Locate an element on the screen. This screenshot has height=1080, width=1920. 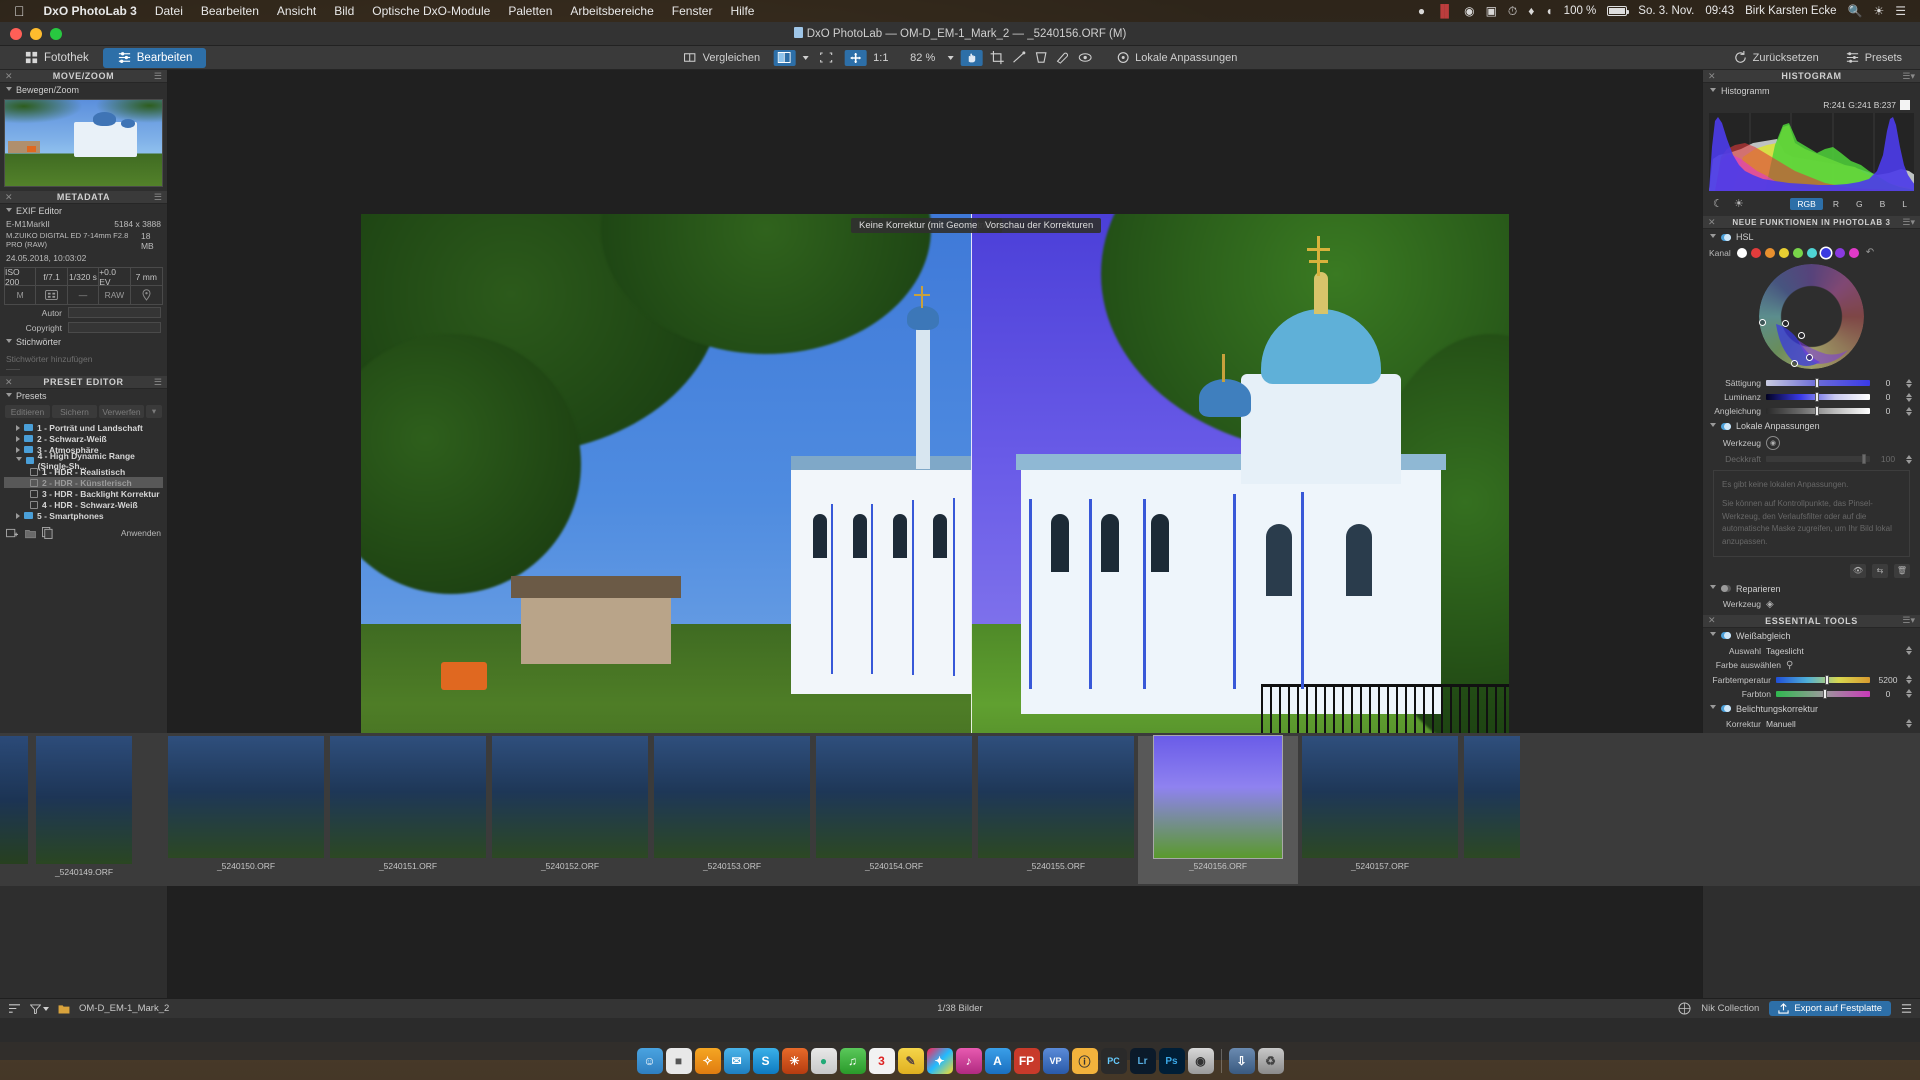
finder-icon: ☺ is located at coordinates (649, 1061).